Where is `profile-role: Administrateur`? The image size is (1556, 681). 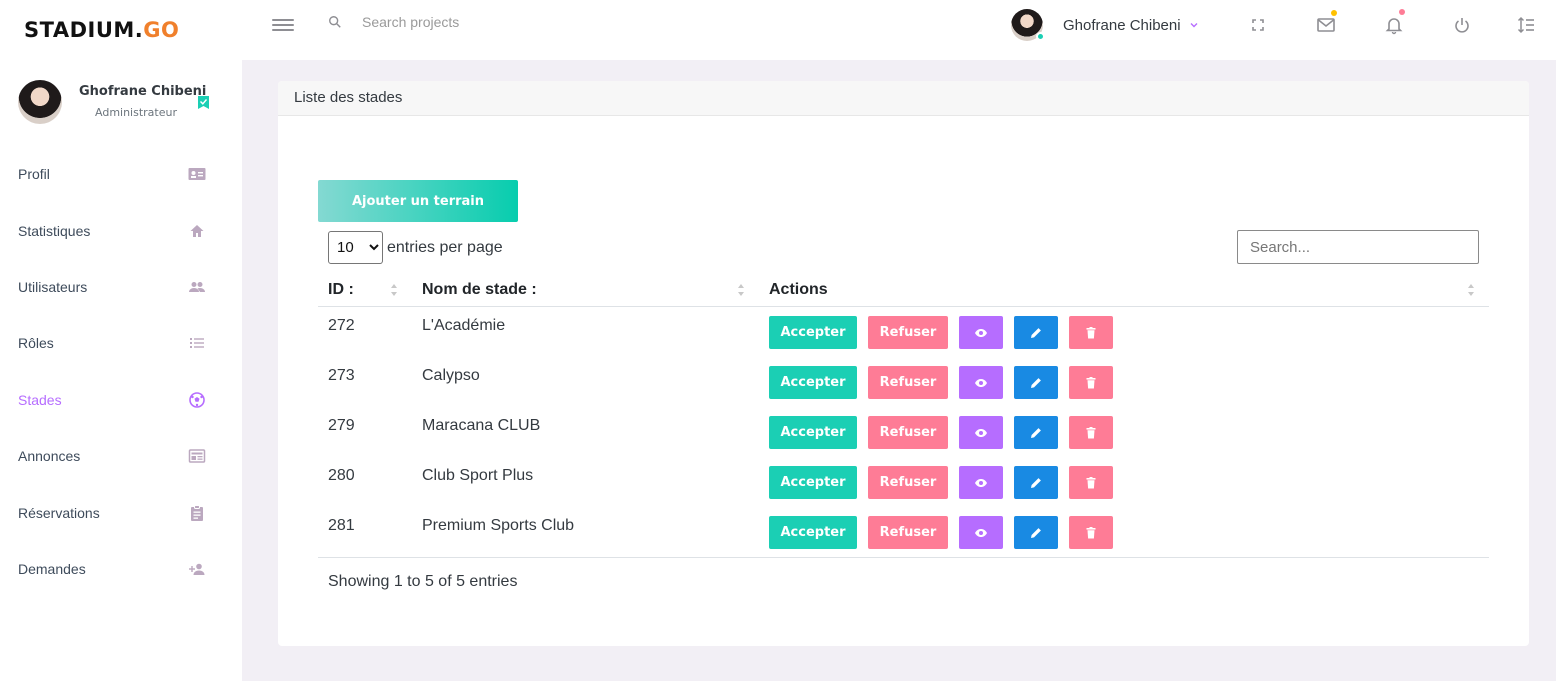 profile-role: Administrateur is located at coordinates (136, 112).